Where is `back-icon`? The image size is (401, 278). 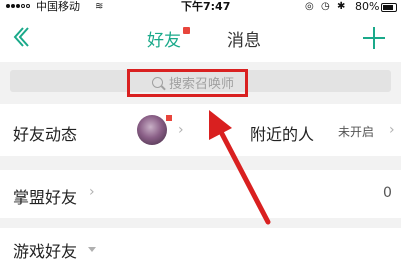
back-icon is located at coordinates (21, 37).